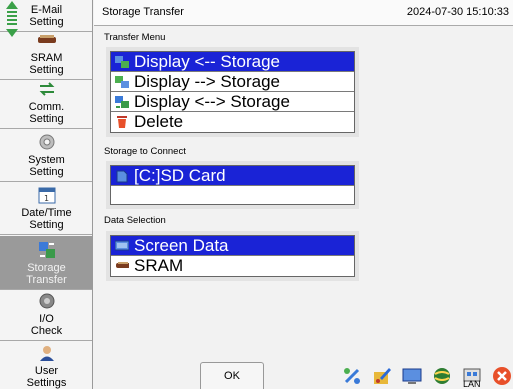  I want to click on data-option-label: Screen Data, so click(181, 245).